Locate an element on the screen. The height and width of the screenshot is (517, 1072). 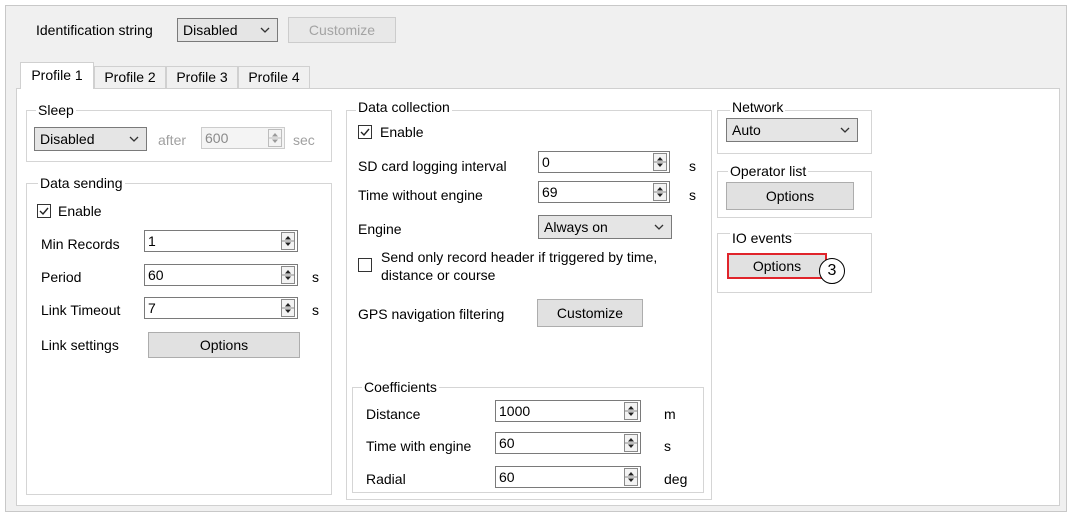
link-settings-label: Link settings is located at coordinates (80, 345).